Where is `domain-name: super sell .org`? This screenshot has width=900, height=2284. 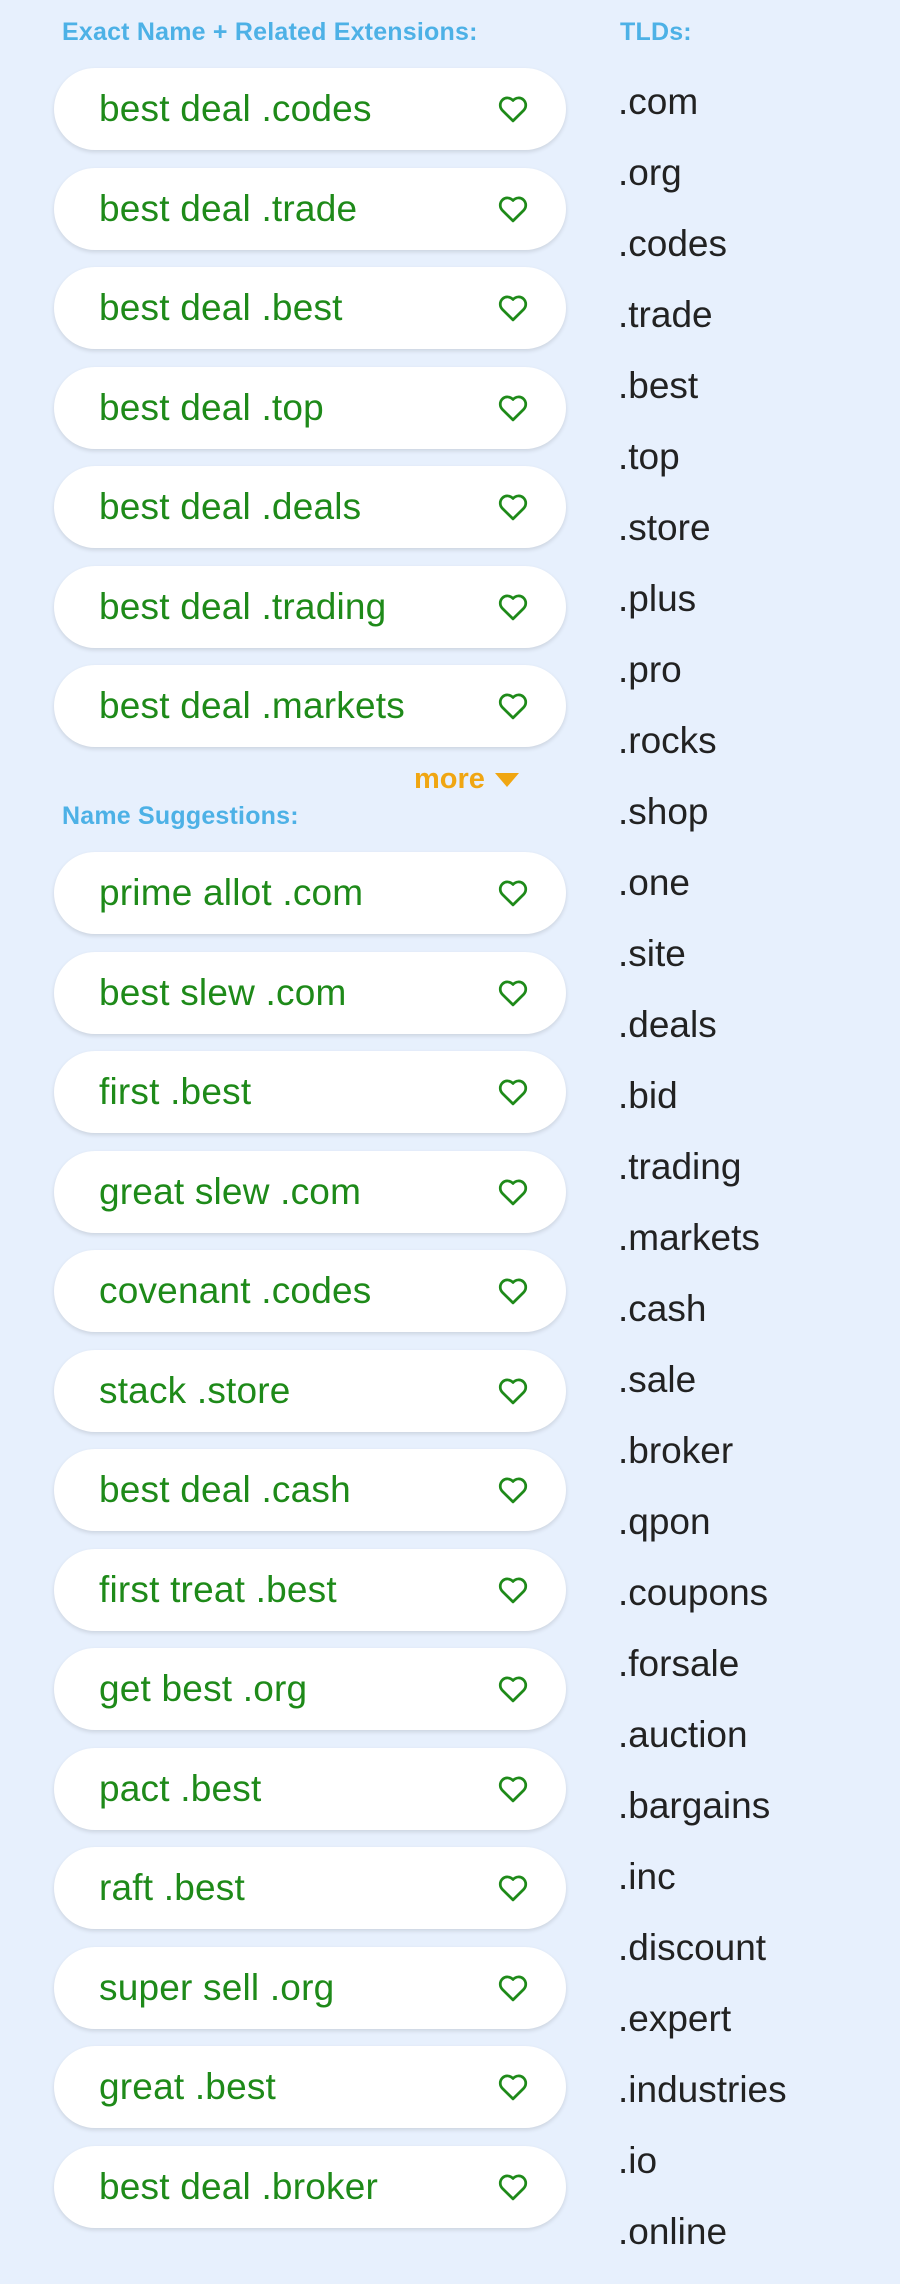 domain-name: super sell .org is located at coordinates (217, 1987).